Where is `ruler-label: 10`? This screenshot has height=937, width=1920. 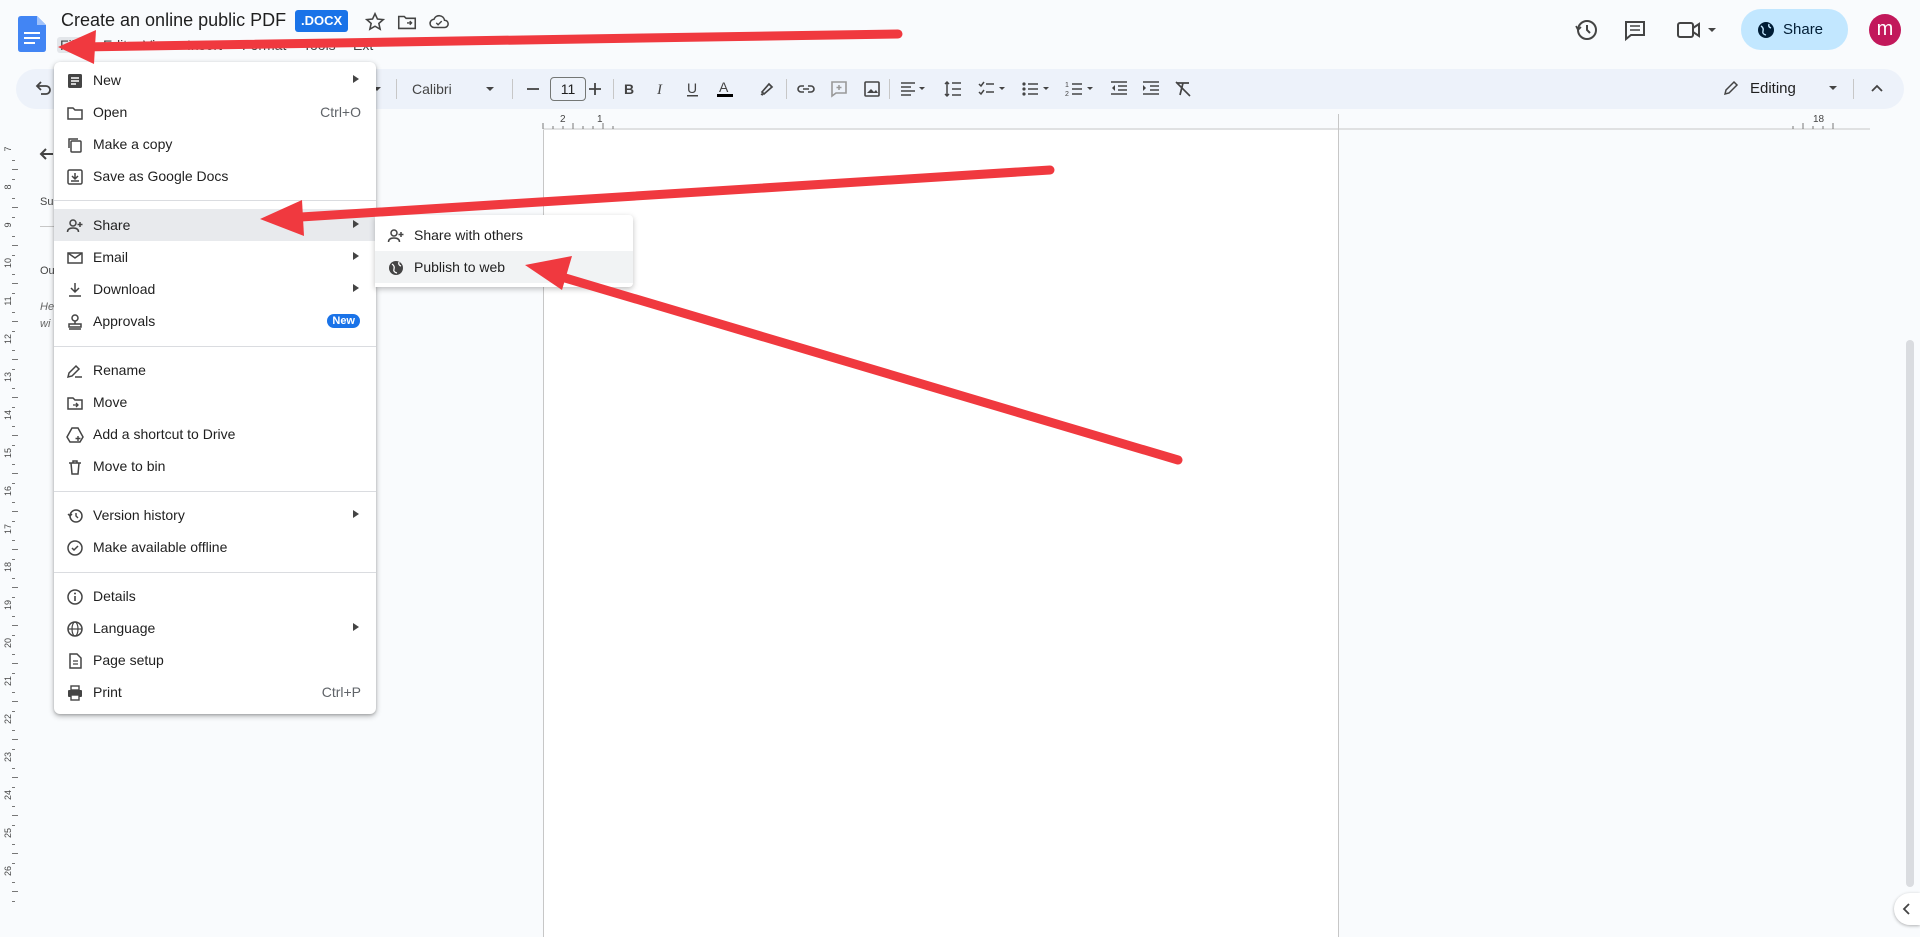
ruler-label: 10 is located at coordinates (8, 263).